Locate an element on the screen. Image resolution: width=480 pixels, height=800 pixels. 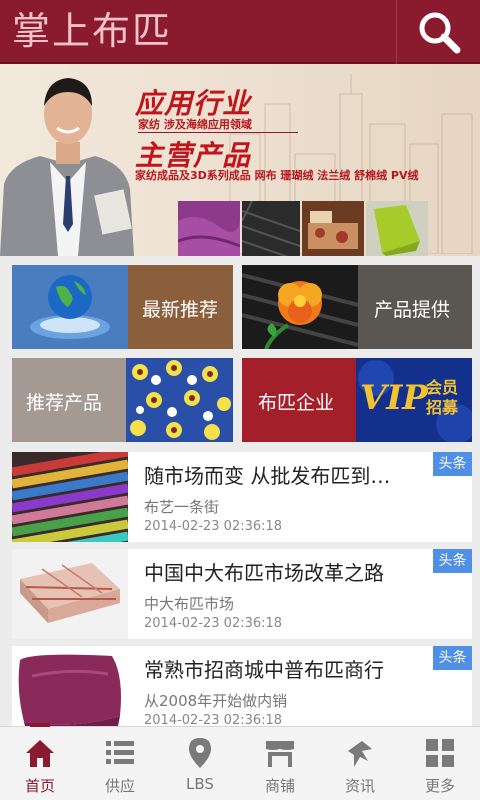
nav-item-home: 首页 is located at coordinates (40, 761).